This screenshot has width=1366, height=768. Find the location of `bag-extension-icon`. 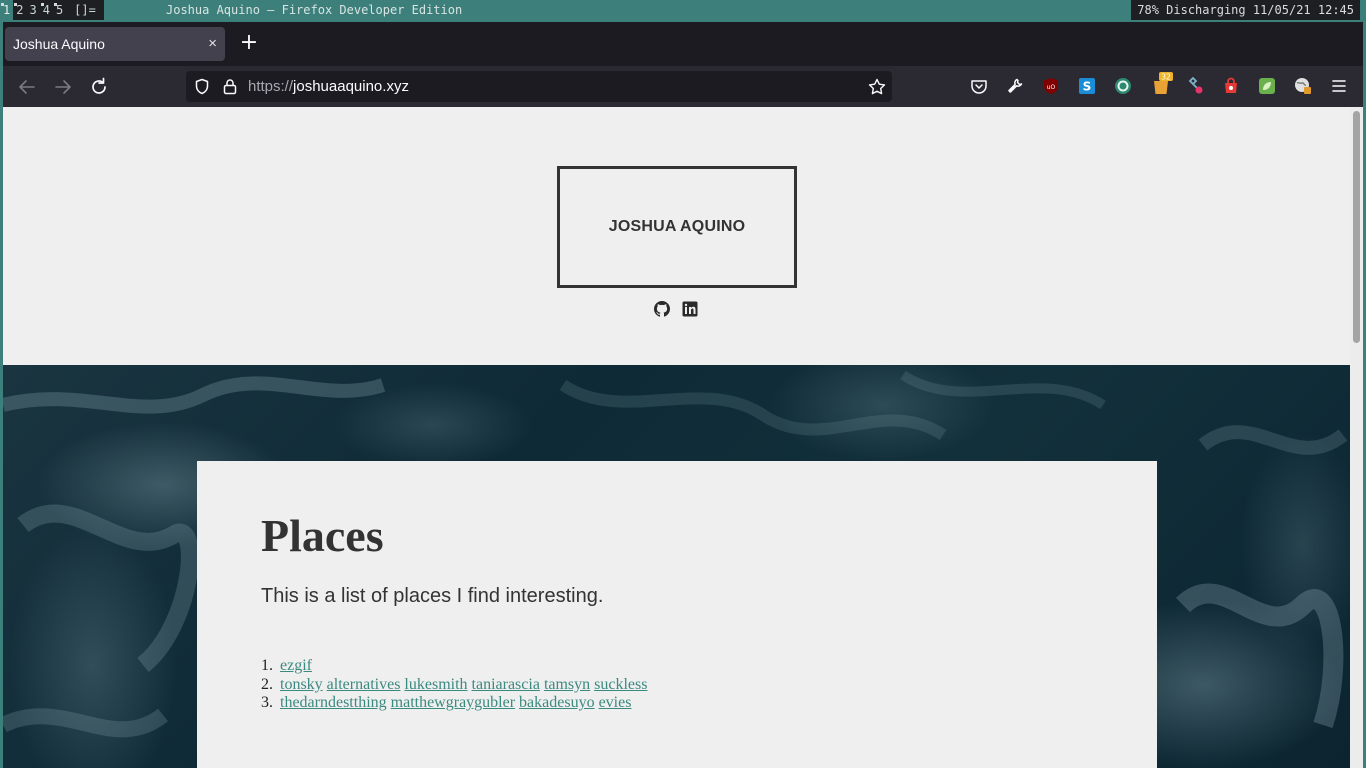

bag-extension-icon is located at coordinates (1231, 86).